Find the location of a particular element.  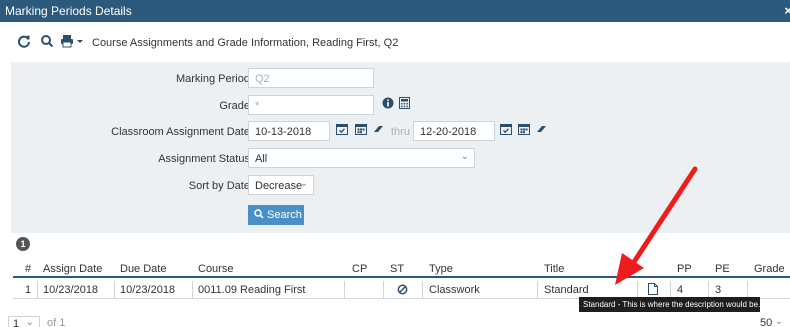

column-header: ST is located at coordinates (397, 269).